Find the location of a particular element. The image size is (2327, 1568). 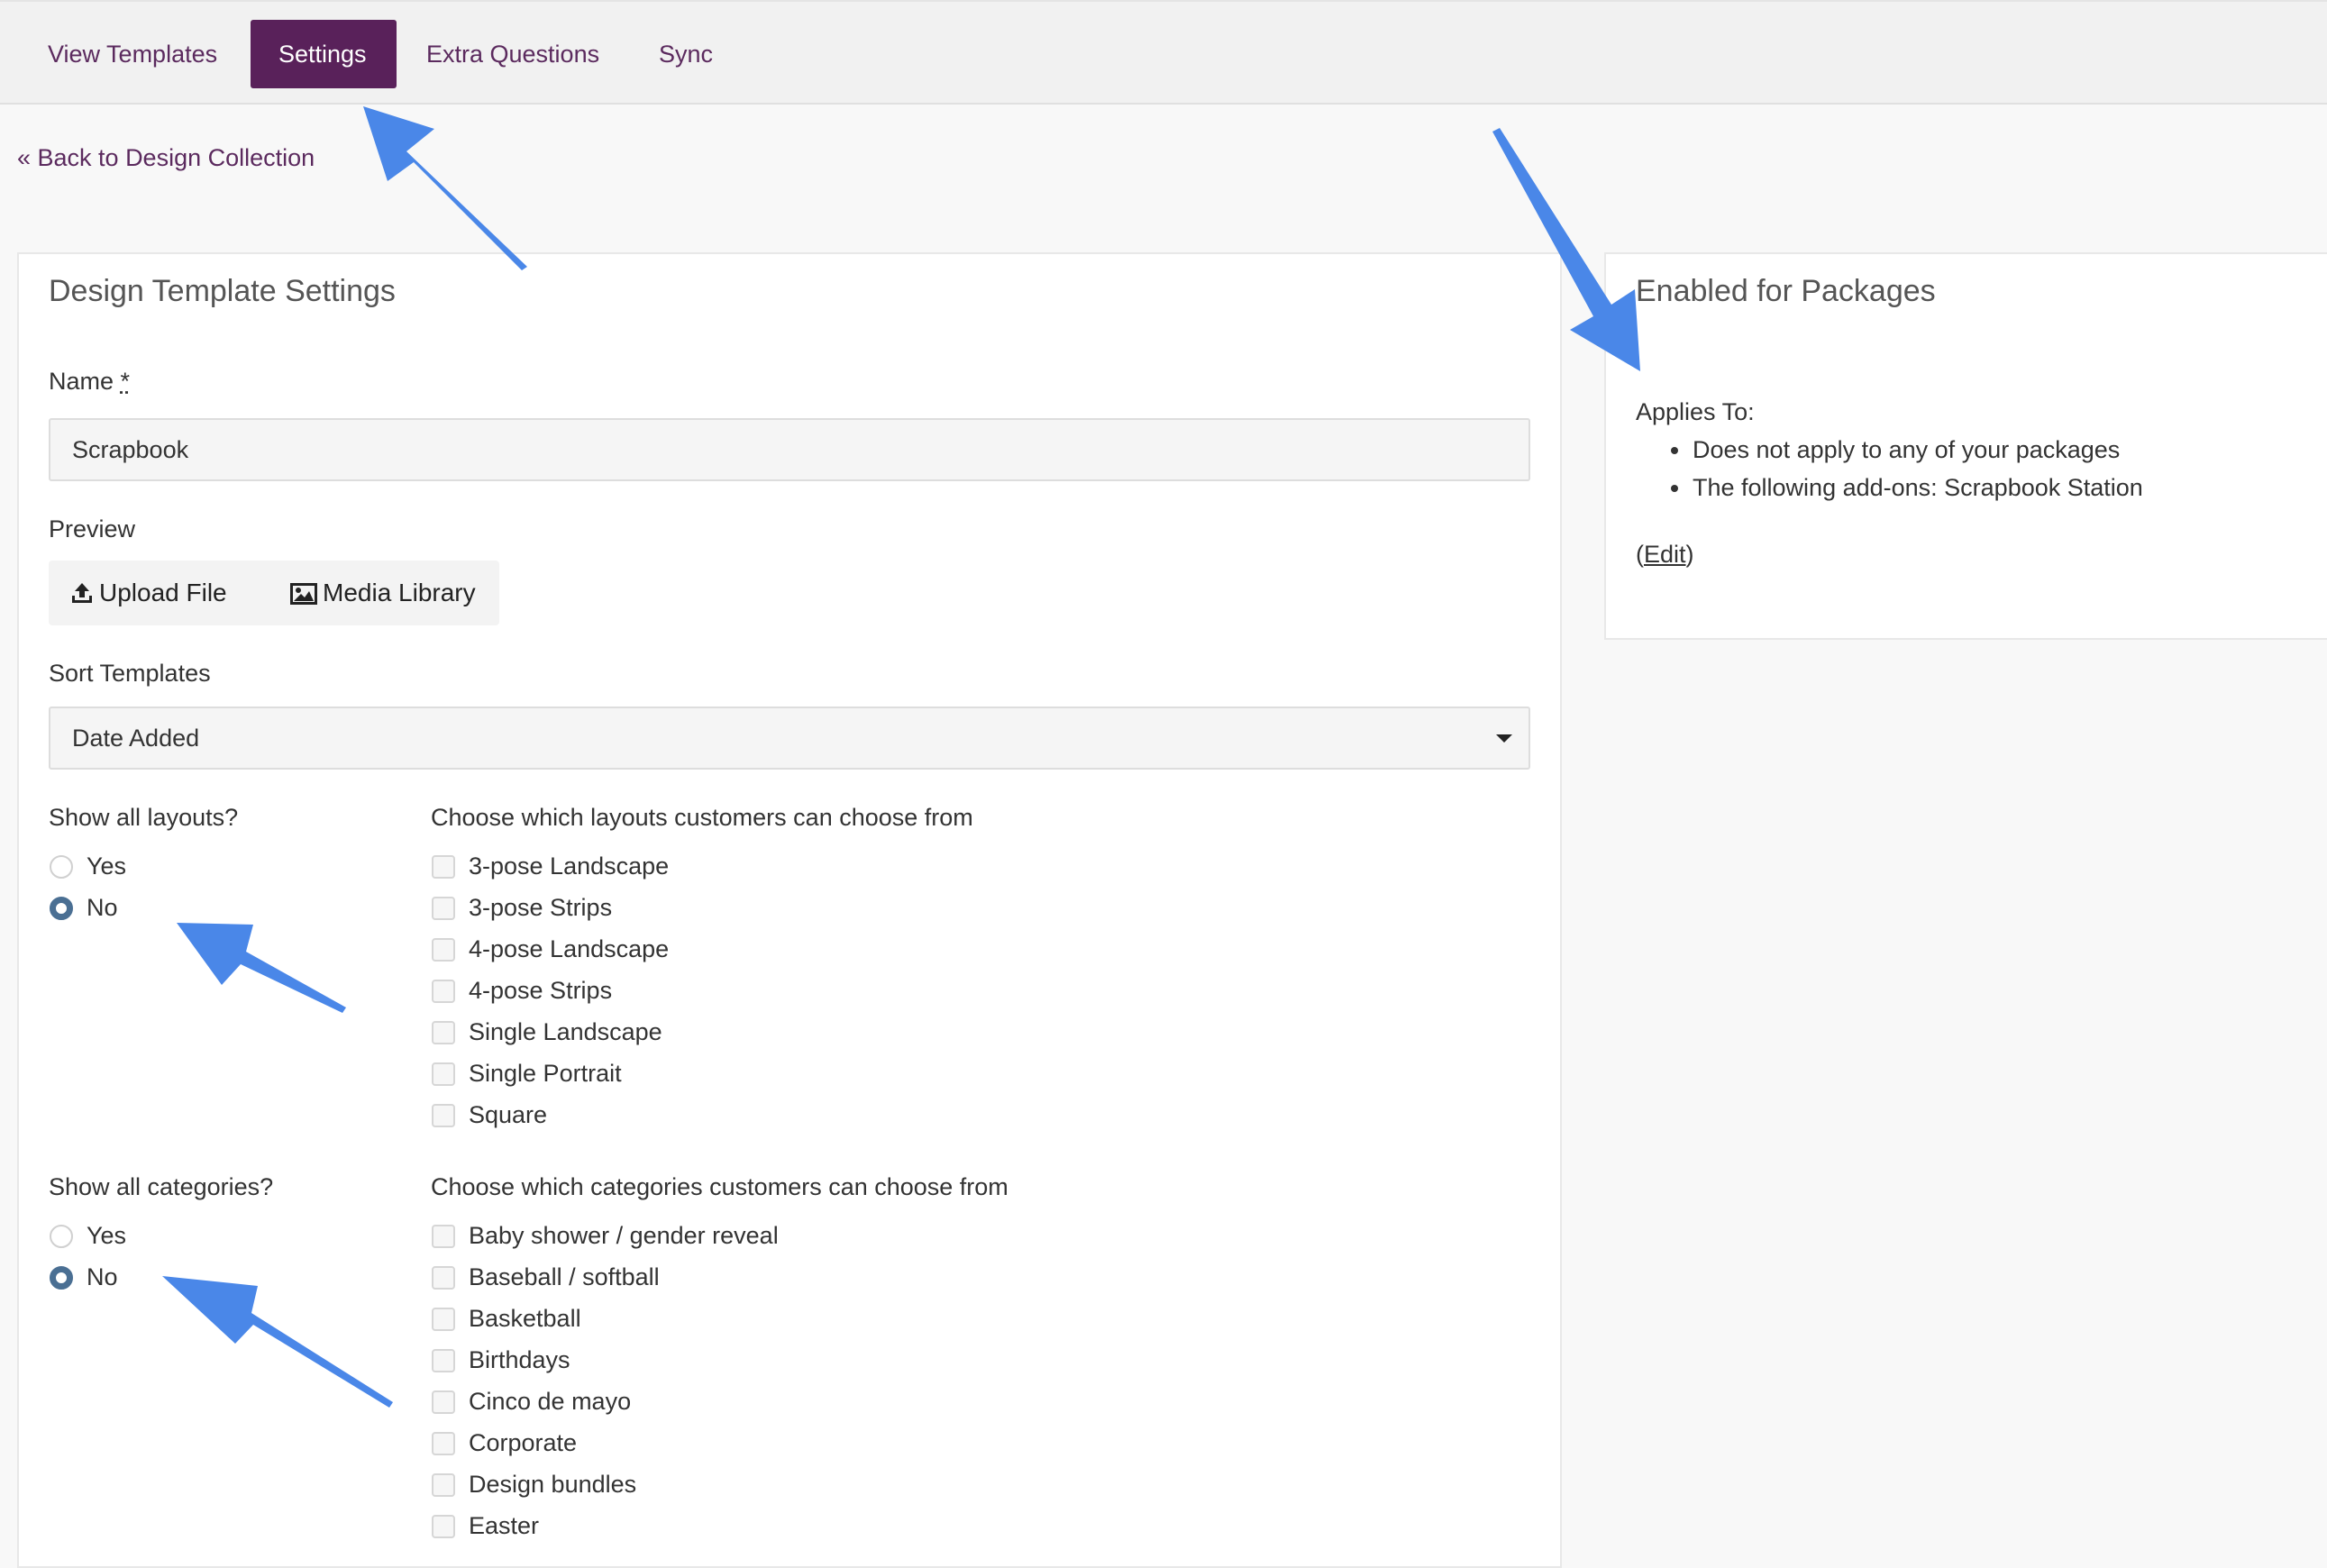

layouts-no-radio is located at coordinates (61, 908).